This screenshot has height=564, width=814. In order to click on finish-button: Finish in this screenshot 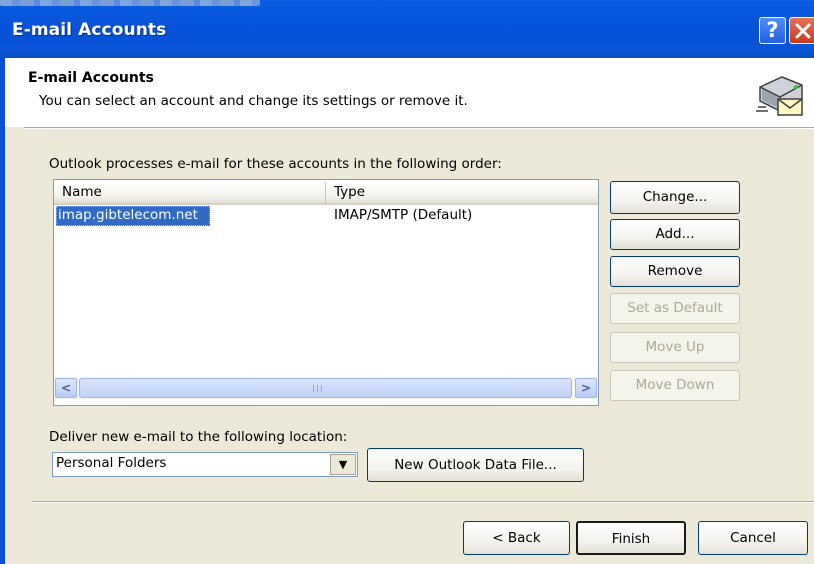, I will do `click(631, 538)`.